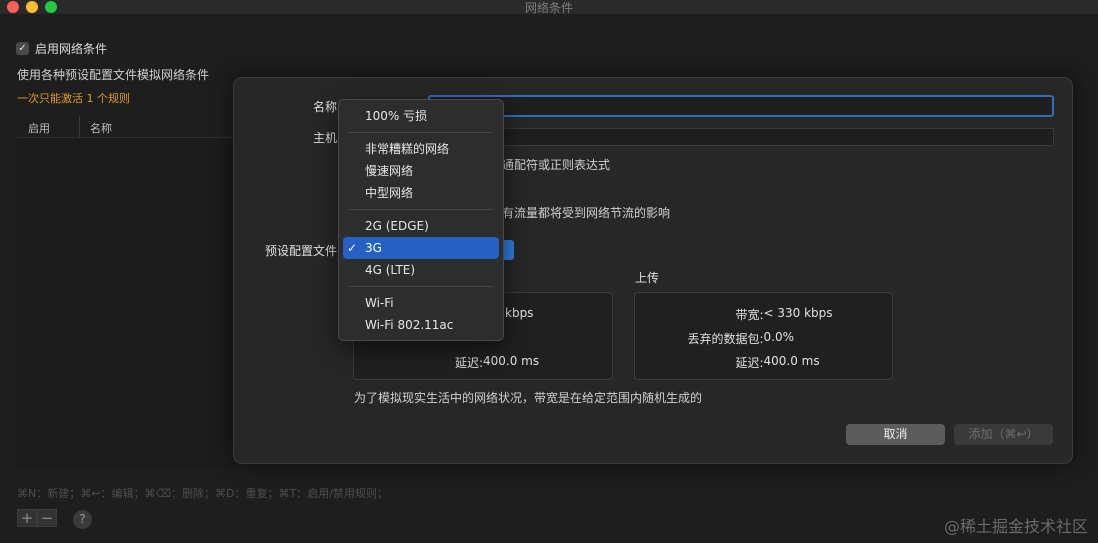  What do you see at coordinates (725, 339) in the screenshot?
I see `stat-key: 丢弃的数据包:` at bounding box center [725, 339].